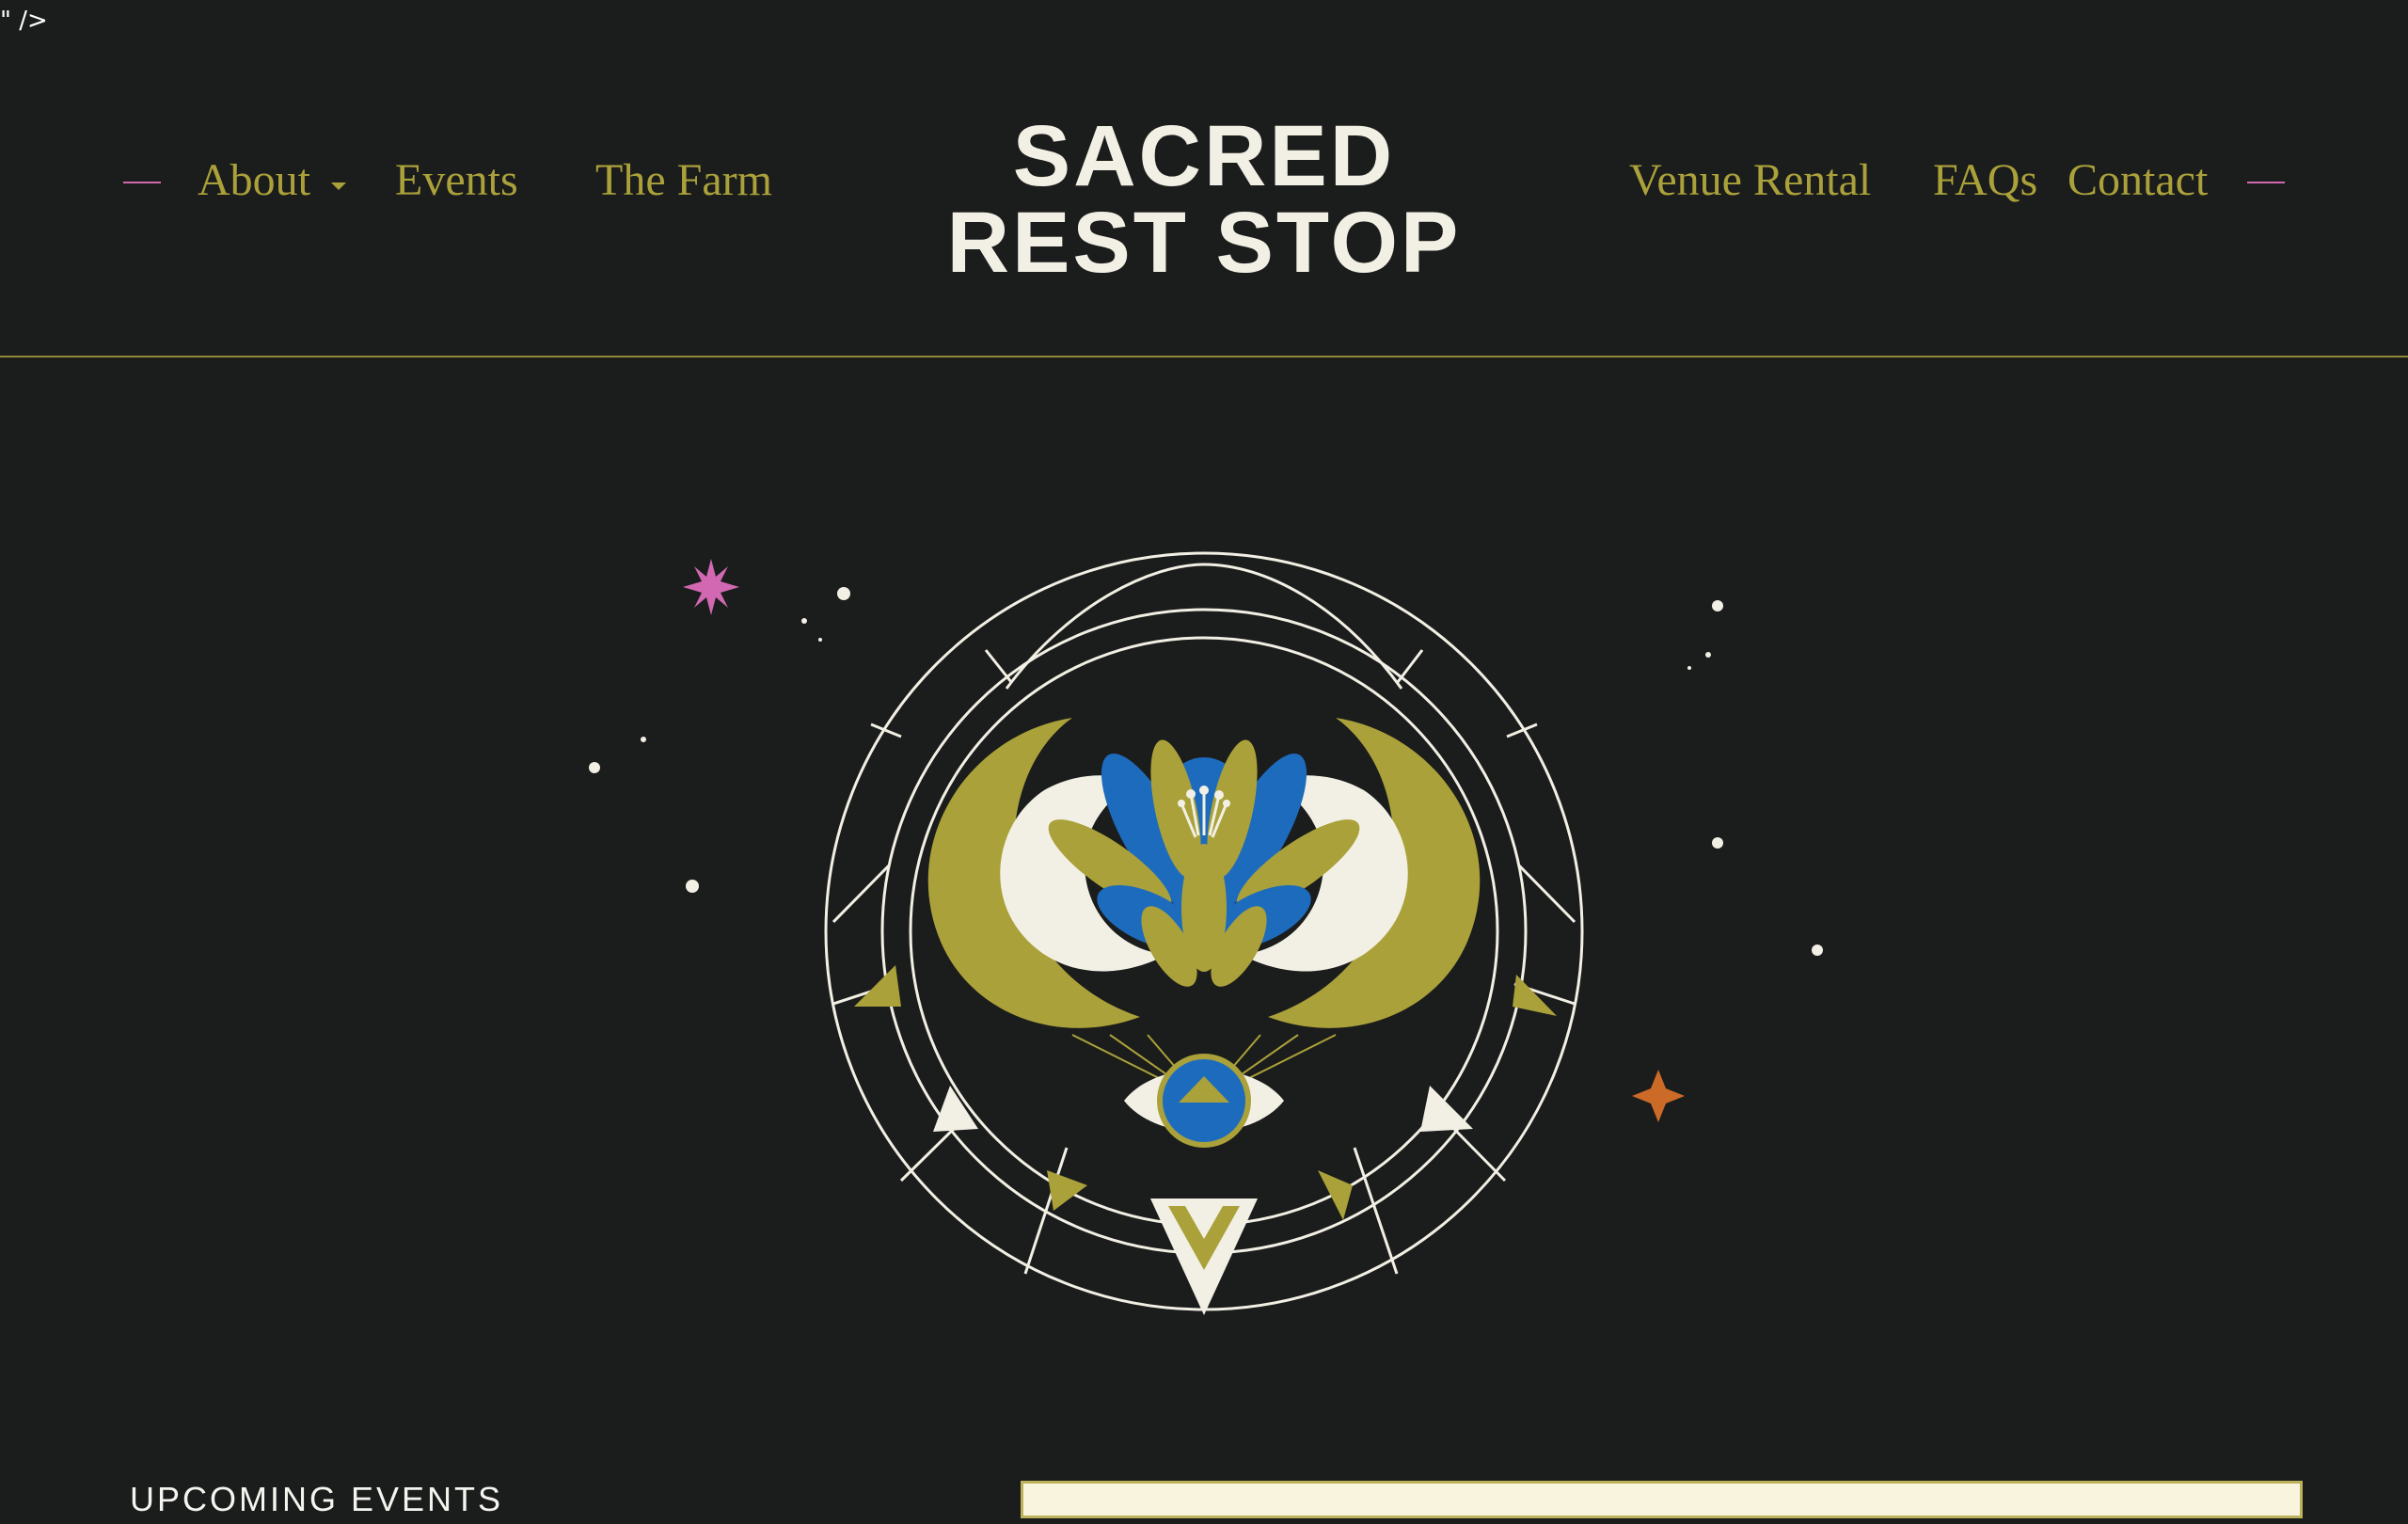 This screenshot has height=1524, width=2408. What do you see at coordinates (2266, 183) in the screenshot?
I see `right-accent-dash` at bounding box center [2266, 183].